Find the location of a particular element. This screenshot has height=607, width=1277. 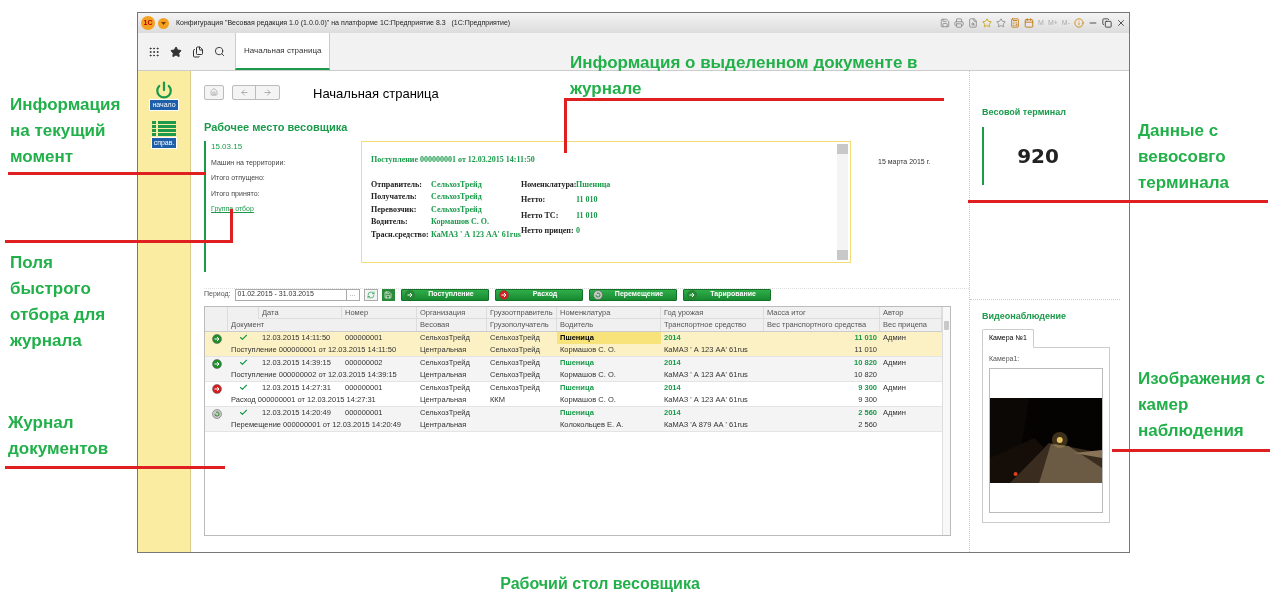

caption: Рабочий стол весовщика is located at coordinates (600, 584).